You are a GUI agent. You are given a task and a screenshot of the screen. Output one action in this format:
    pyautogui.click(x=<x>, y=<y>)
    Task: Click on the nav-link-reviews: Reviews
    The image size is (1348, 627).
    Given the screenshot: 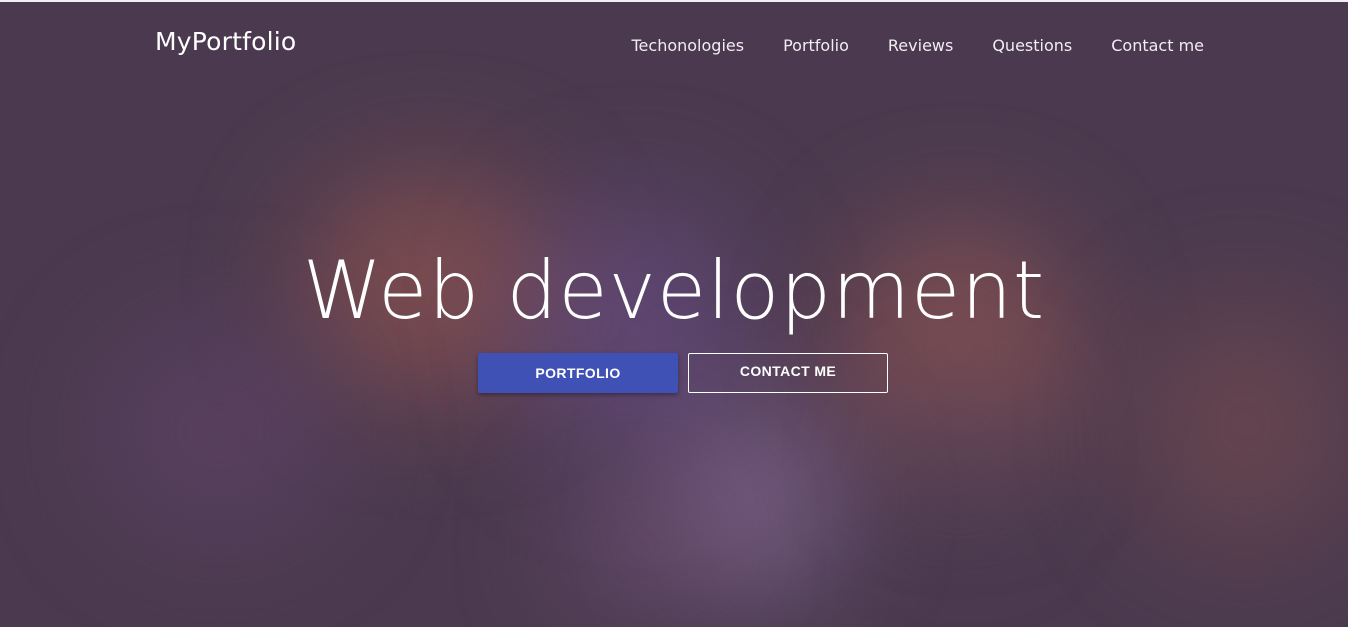 What is the action you would take?
    pyautogui.click(x=920, y=45)
    